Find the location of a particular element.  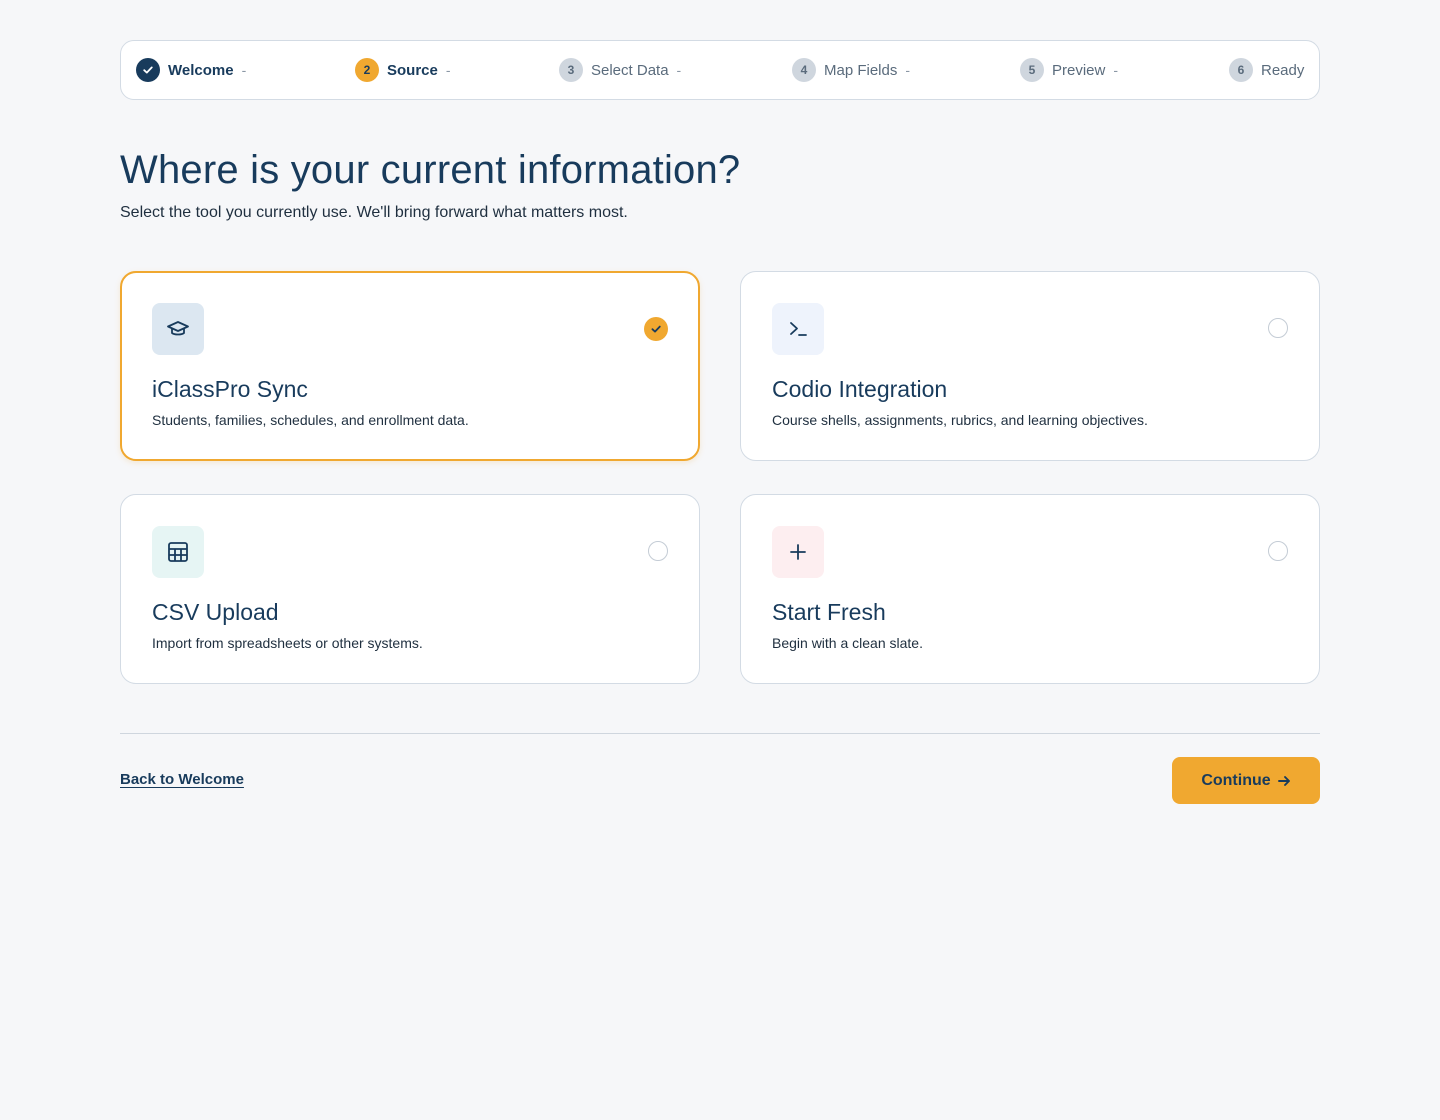

graduation-cap-icon is located at coordinates (178, 329).